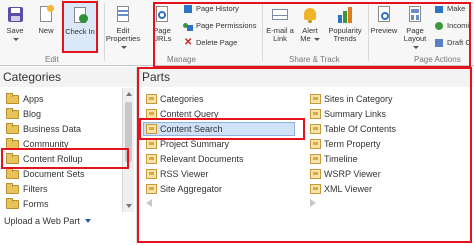  I want to click on draft-check-icon, so click(439, 43).